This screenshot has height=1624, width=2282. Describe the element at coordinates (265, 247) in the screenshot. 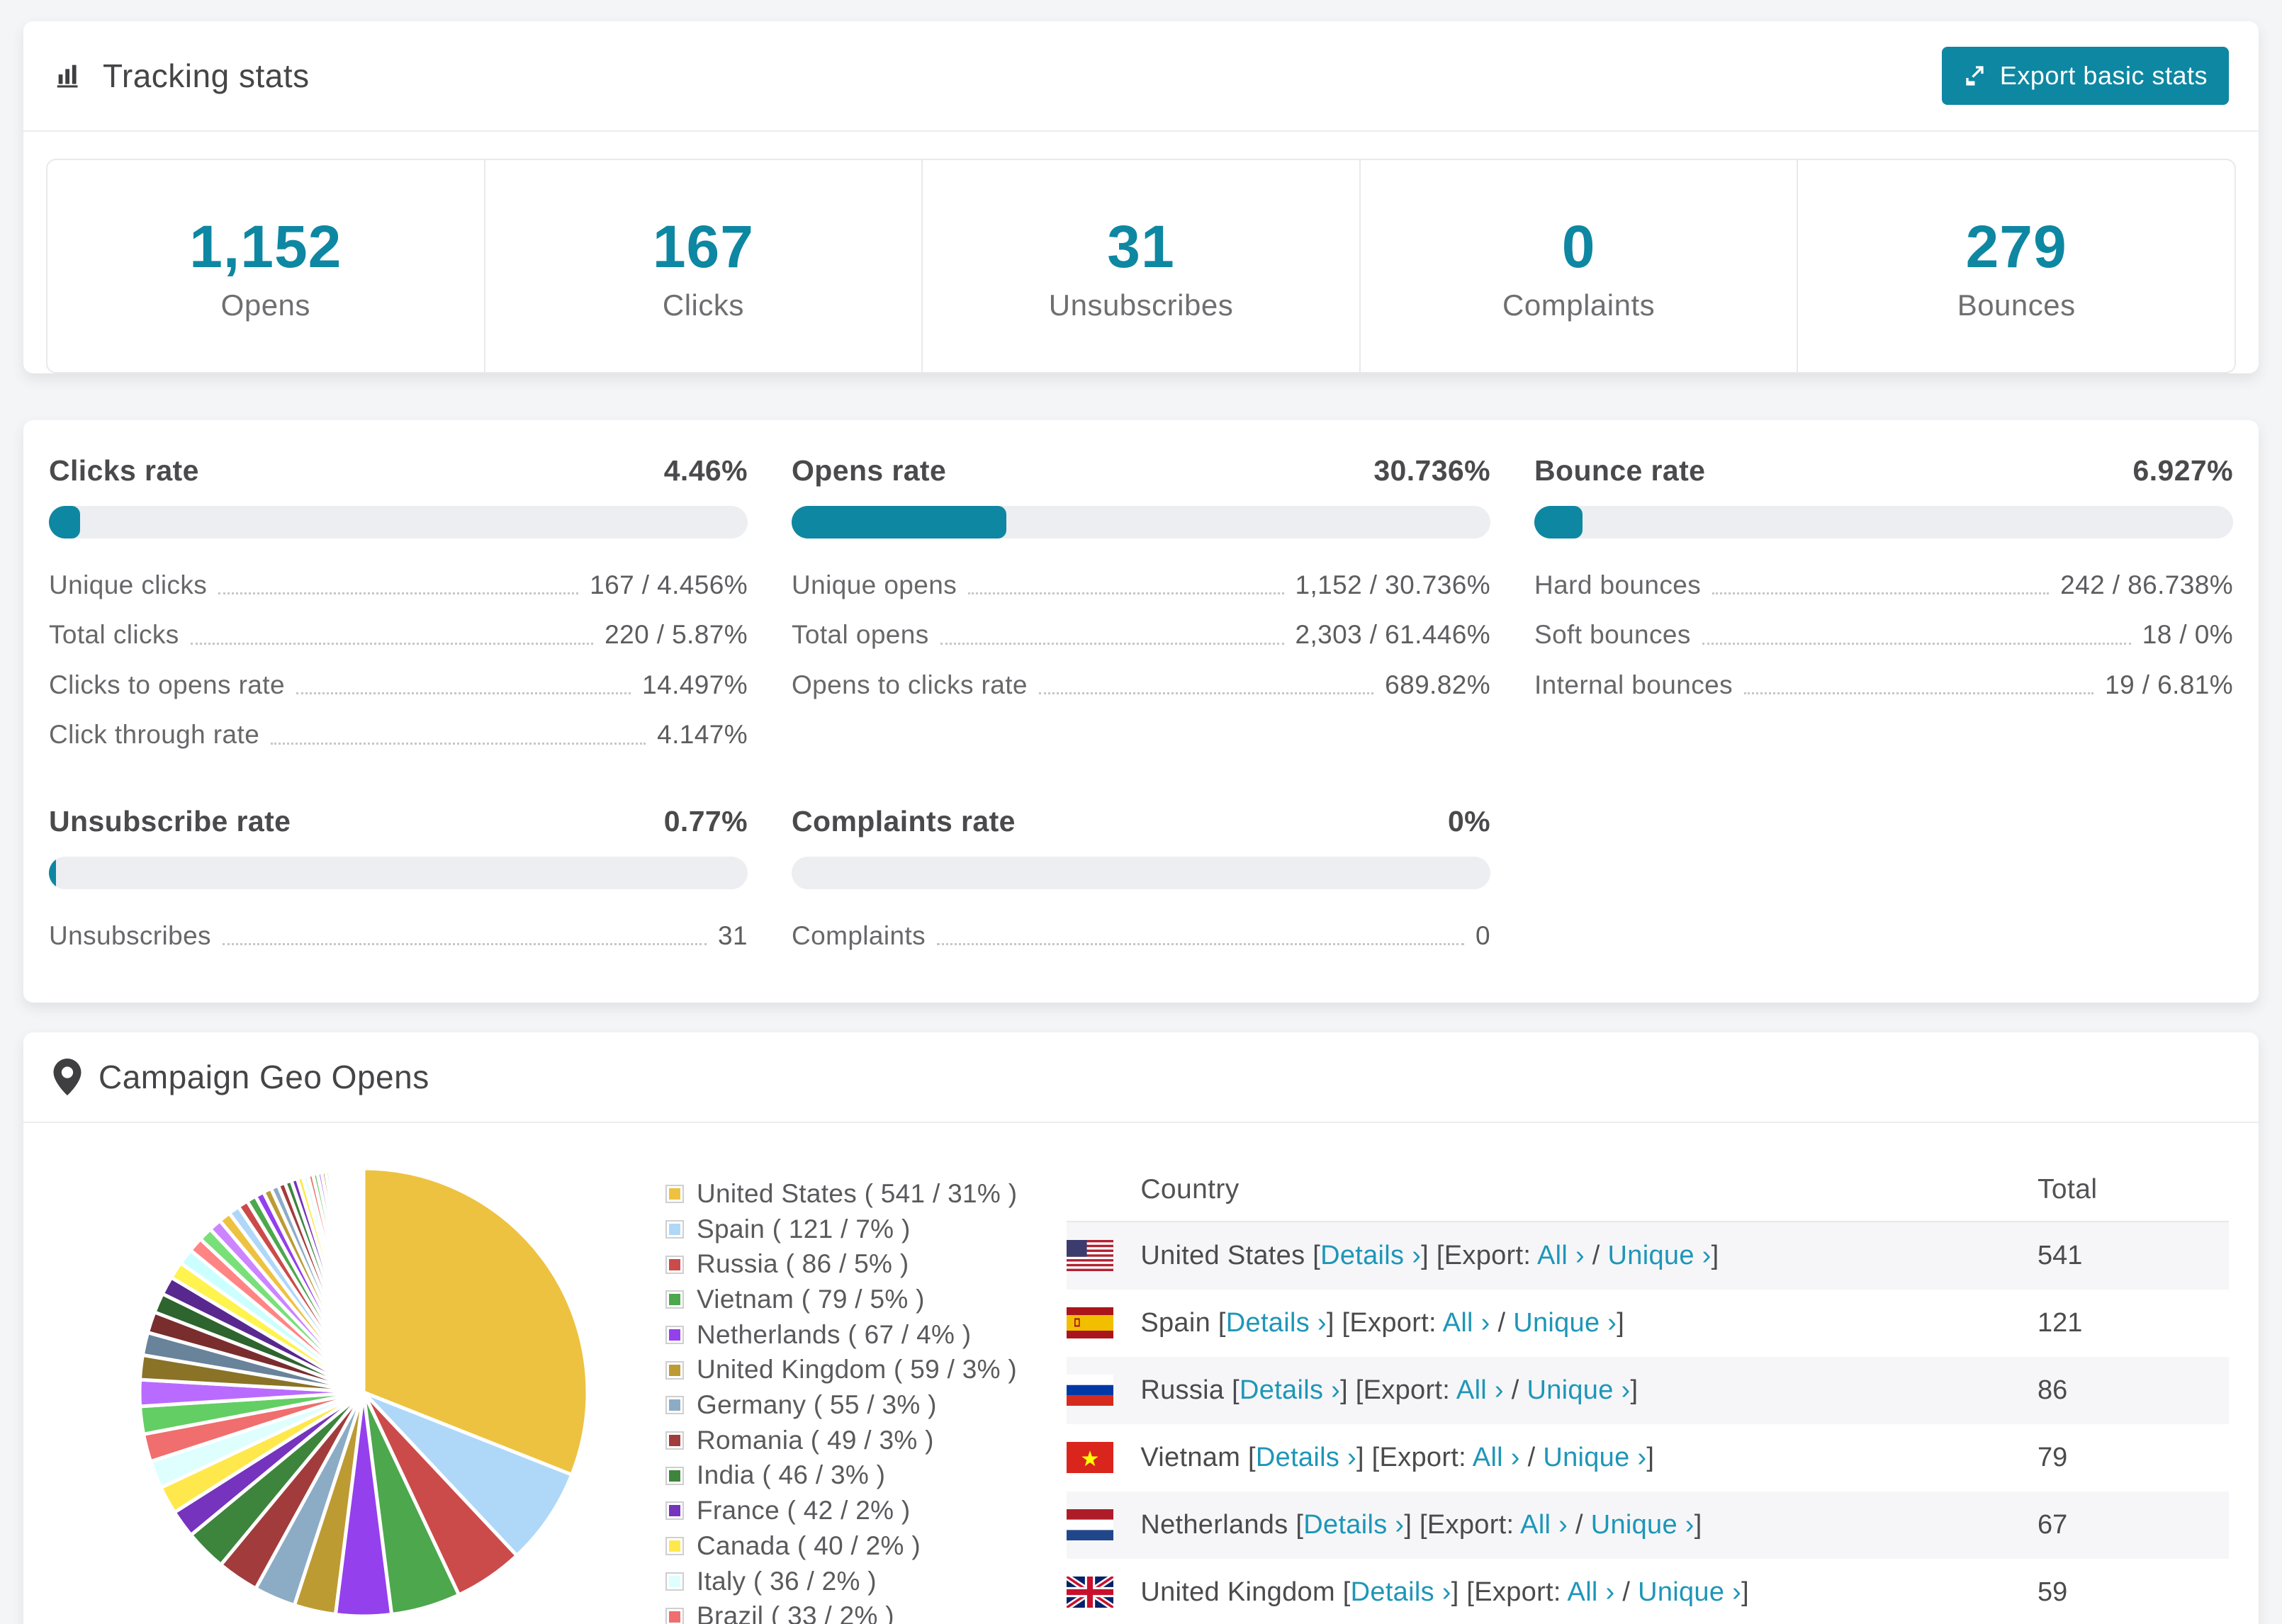

I see `stat-value: 1,152` at that location.